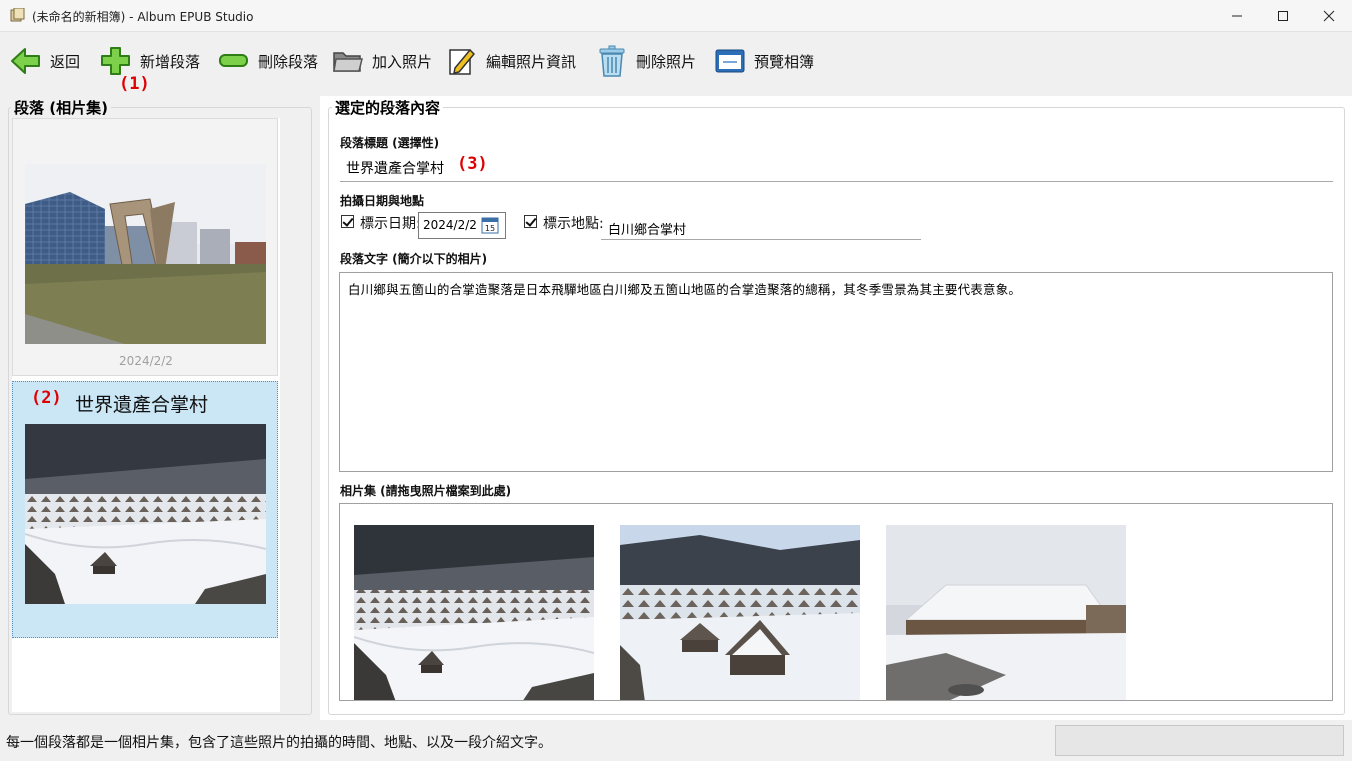 The width and height of the screenshot is (1352, 761). What do you see at coordinates (17, 15) in the screenshot?
I see `app-icon` at bounding box center [17, 15].